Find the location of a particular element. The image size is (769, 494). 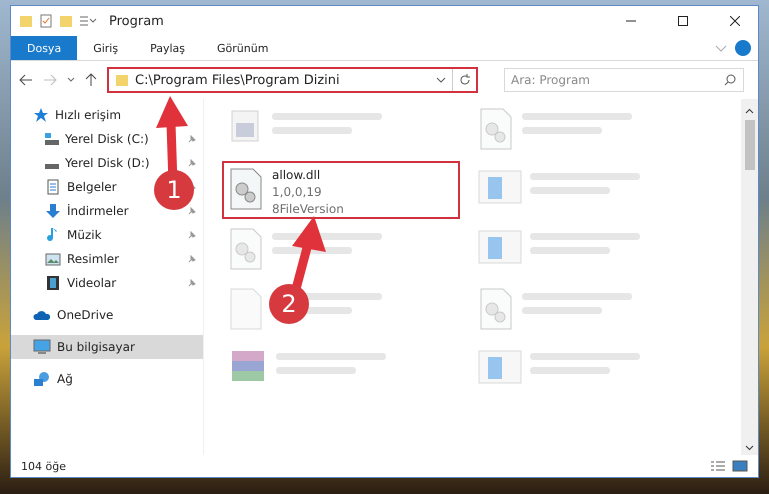

sidebar-item: İndirmeler is located at coordinates (98, 211).